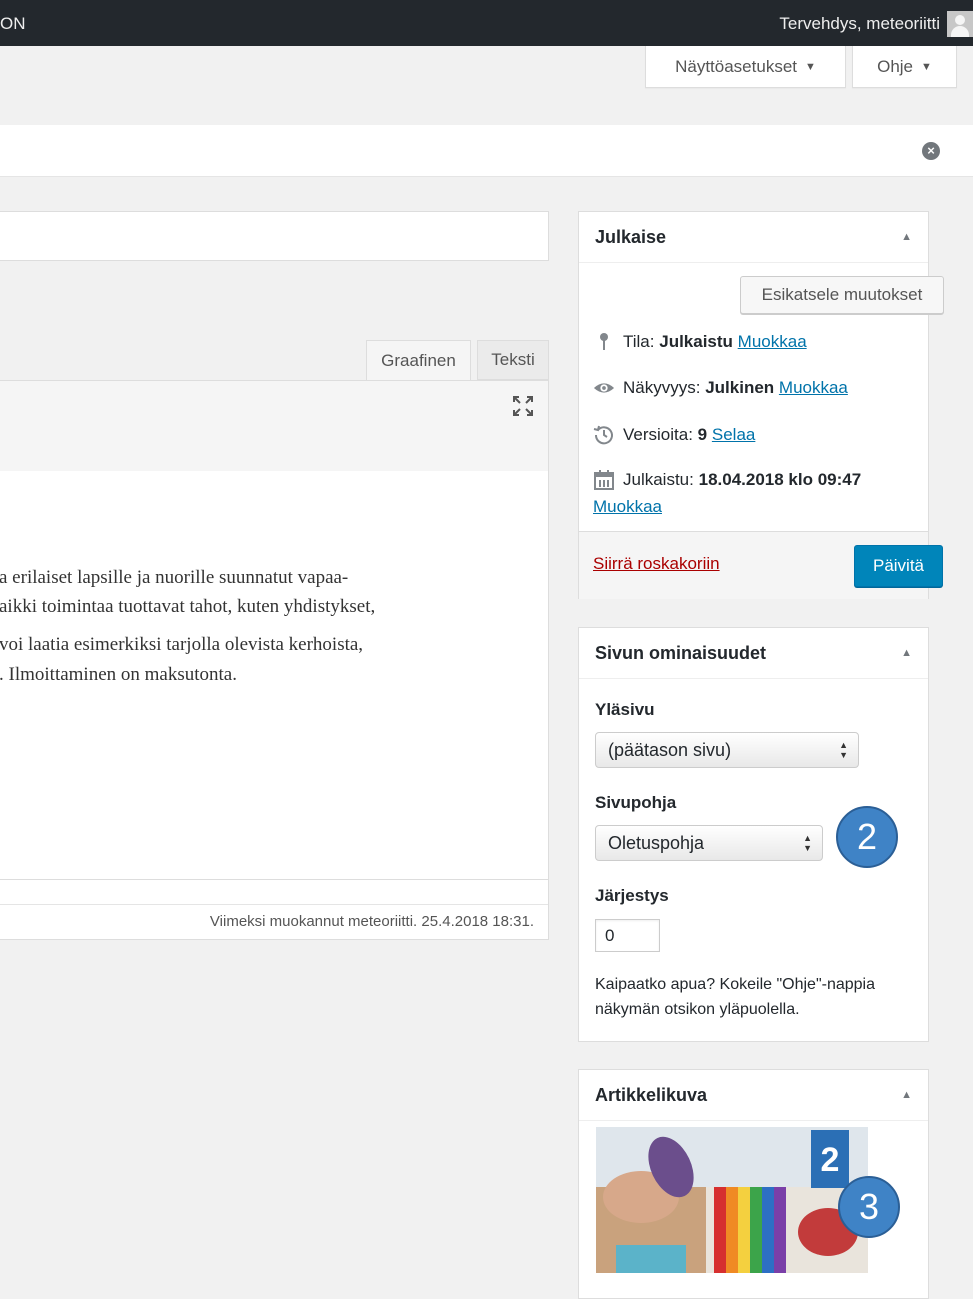 This screenshot has height=1299, width=973. I want to click on published-row: Julkaistu: 18.04.2018 klo 09:47, so click(727, 480).